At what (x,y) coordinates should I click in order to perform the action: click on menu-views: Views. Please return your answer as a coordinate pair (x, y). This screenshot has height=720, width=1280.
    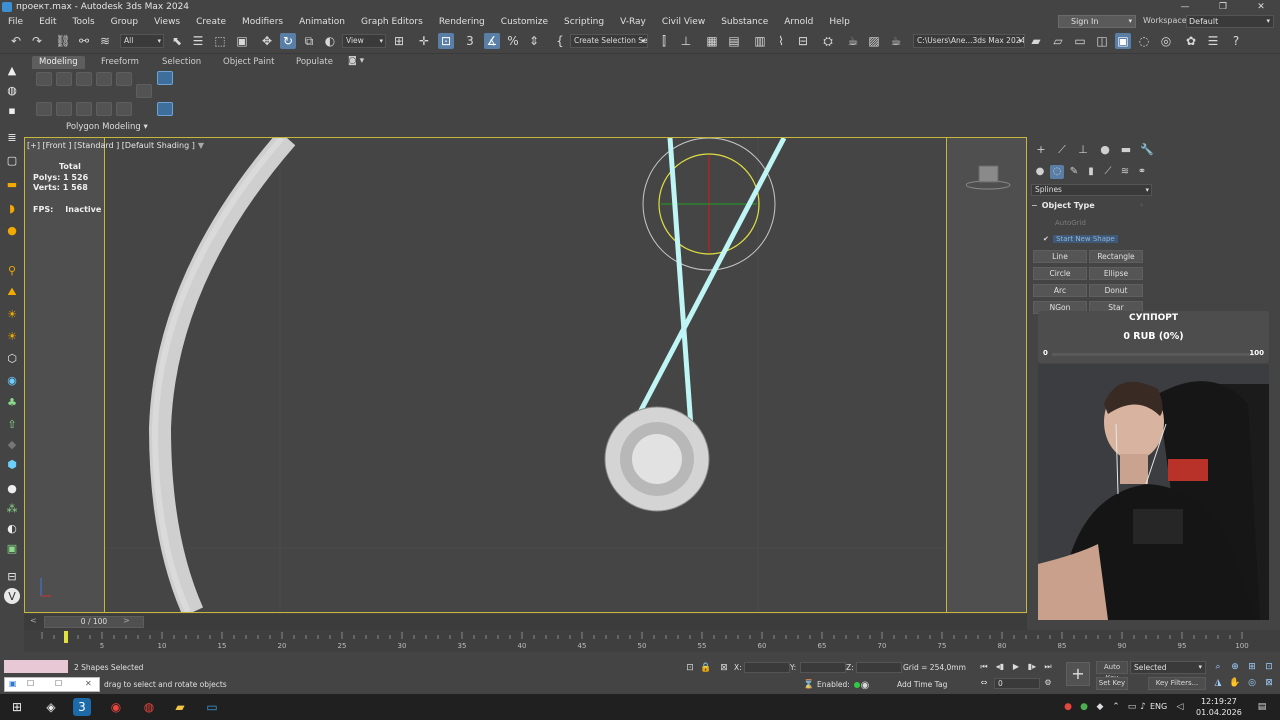
    Looking at the image, I should click on (167, 22).